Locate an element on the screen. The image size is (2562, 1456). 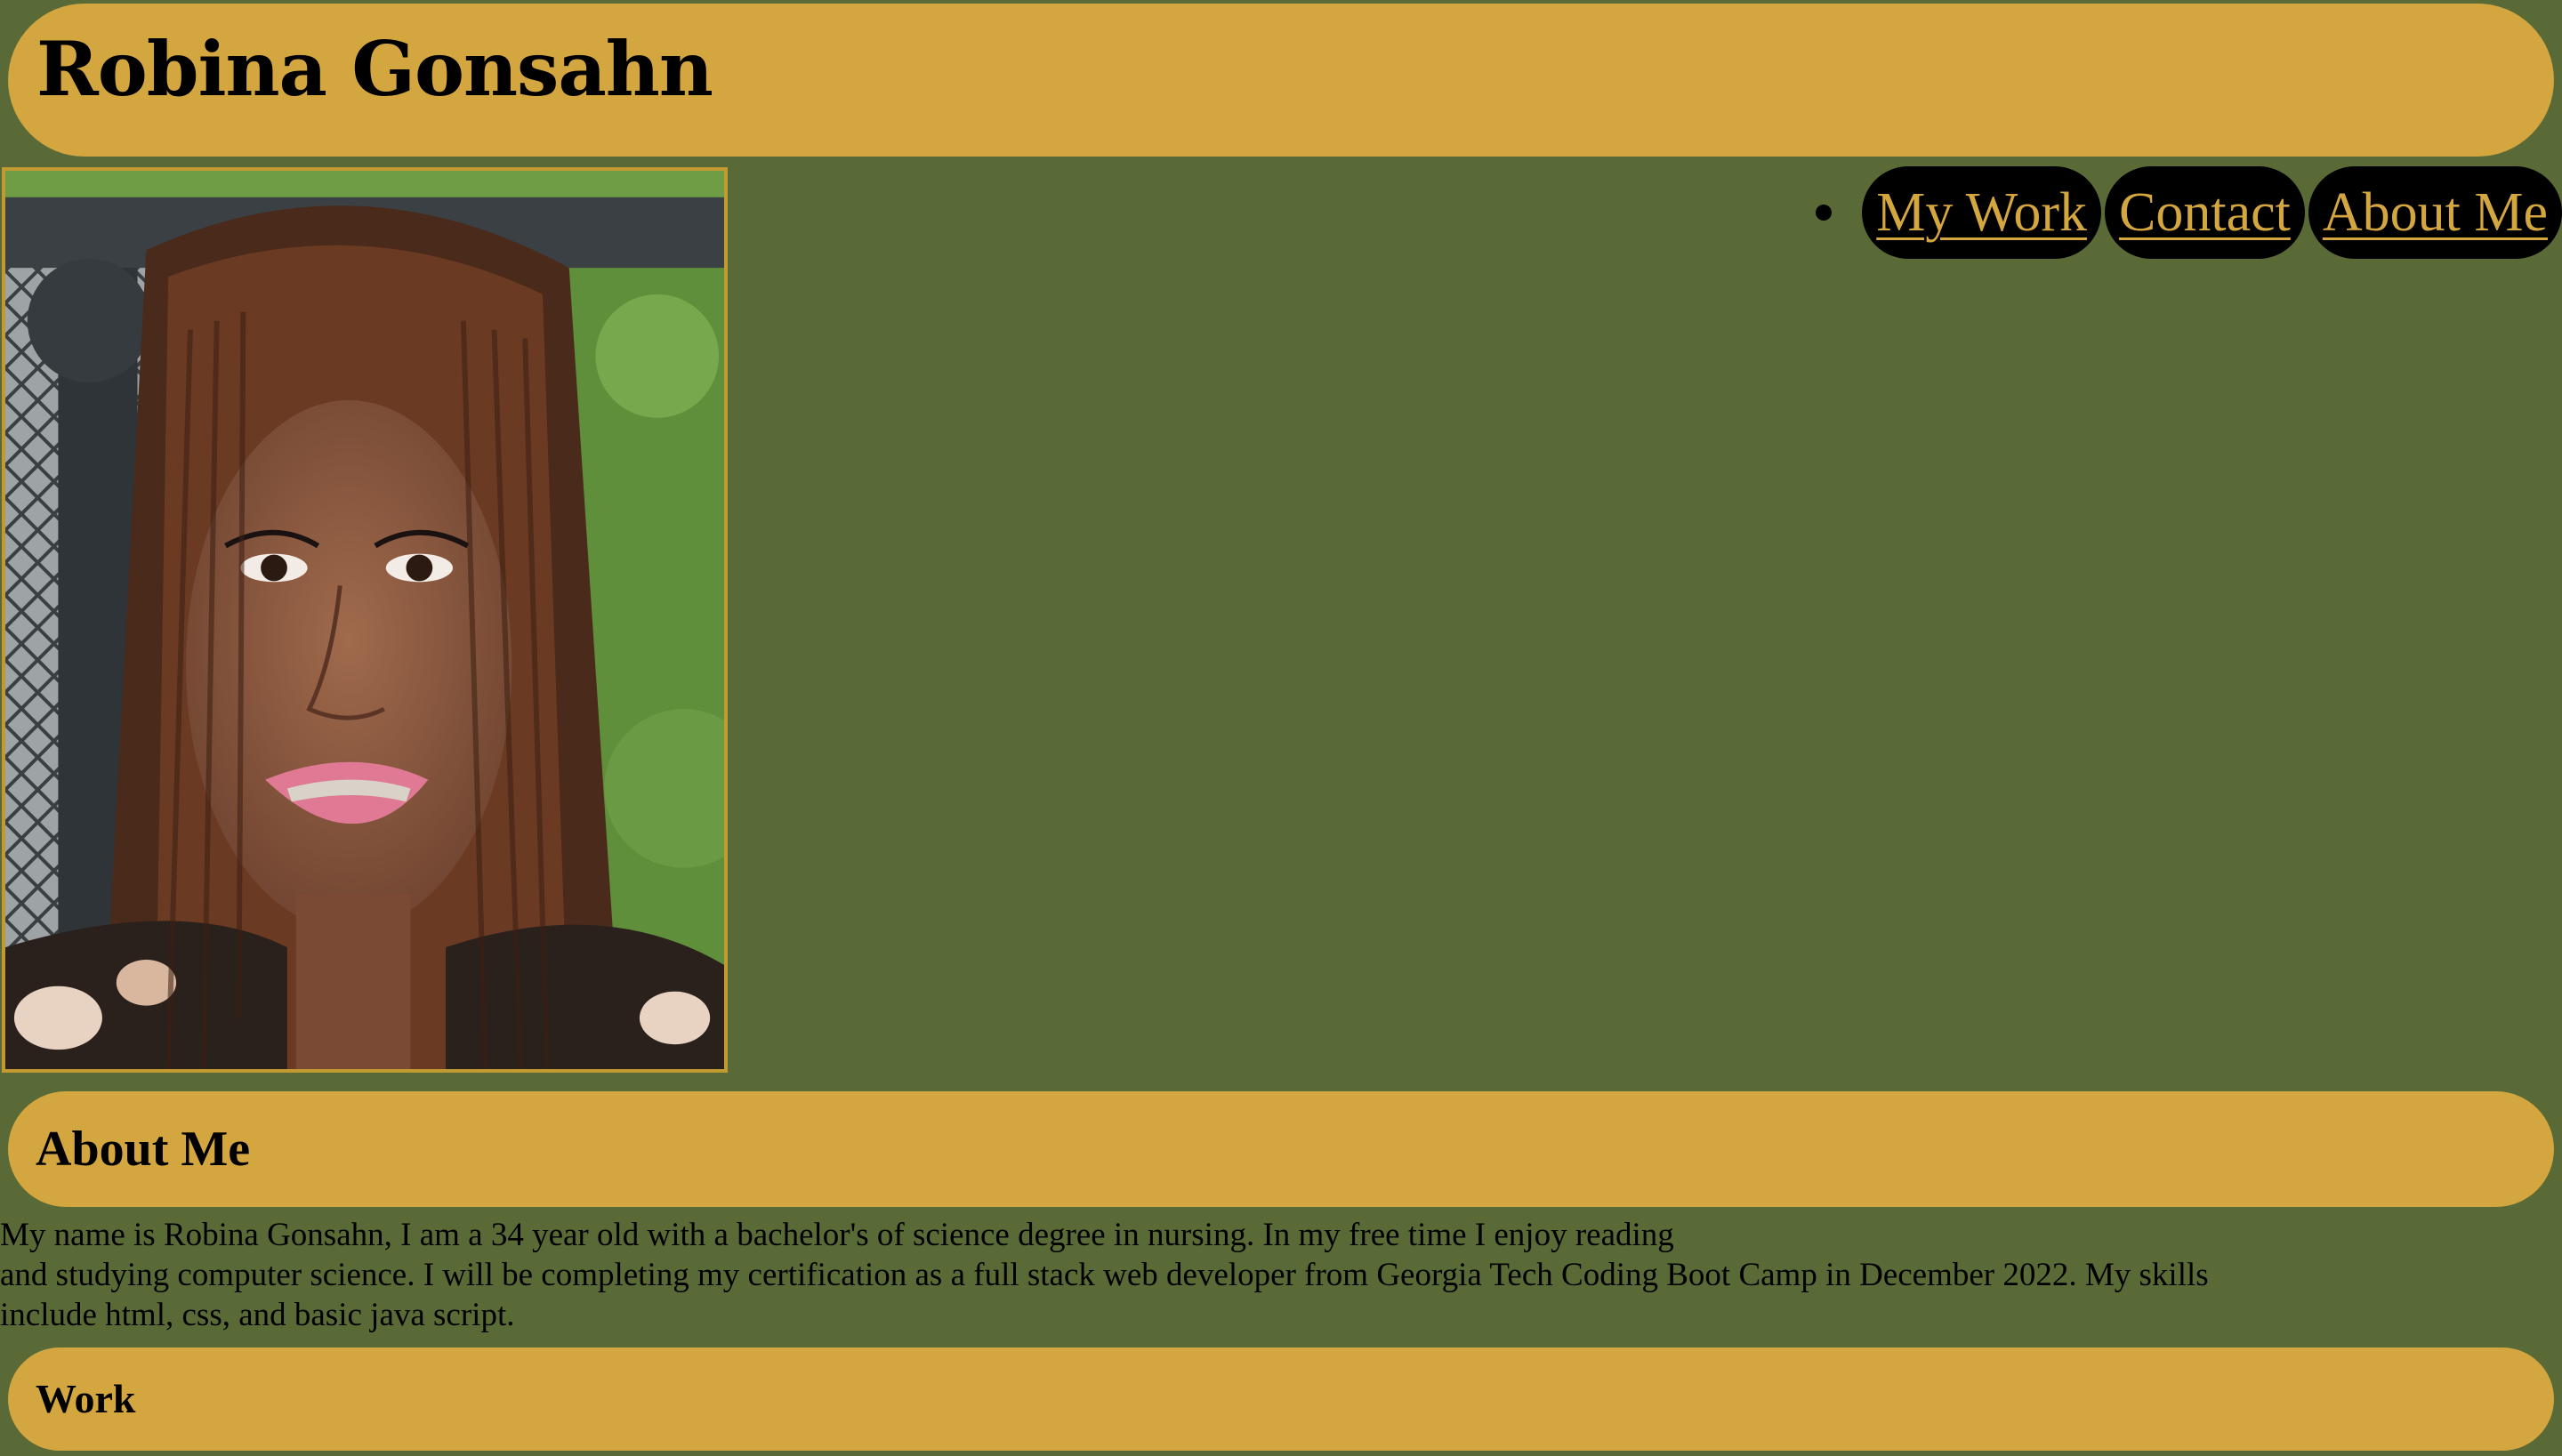
about-section-header: About Me is located at coordinates (1281, 1149).